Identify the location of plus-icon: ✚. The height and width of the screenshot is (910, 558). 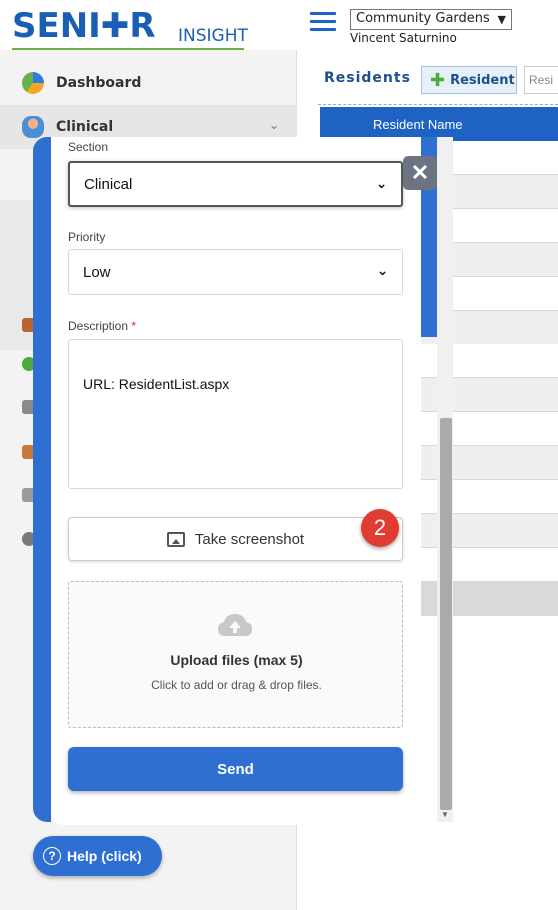
(438, 80).